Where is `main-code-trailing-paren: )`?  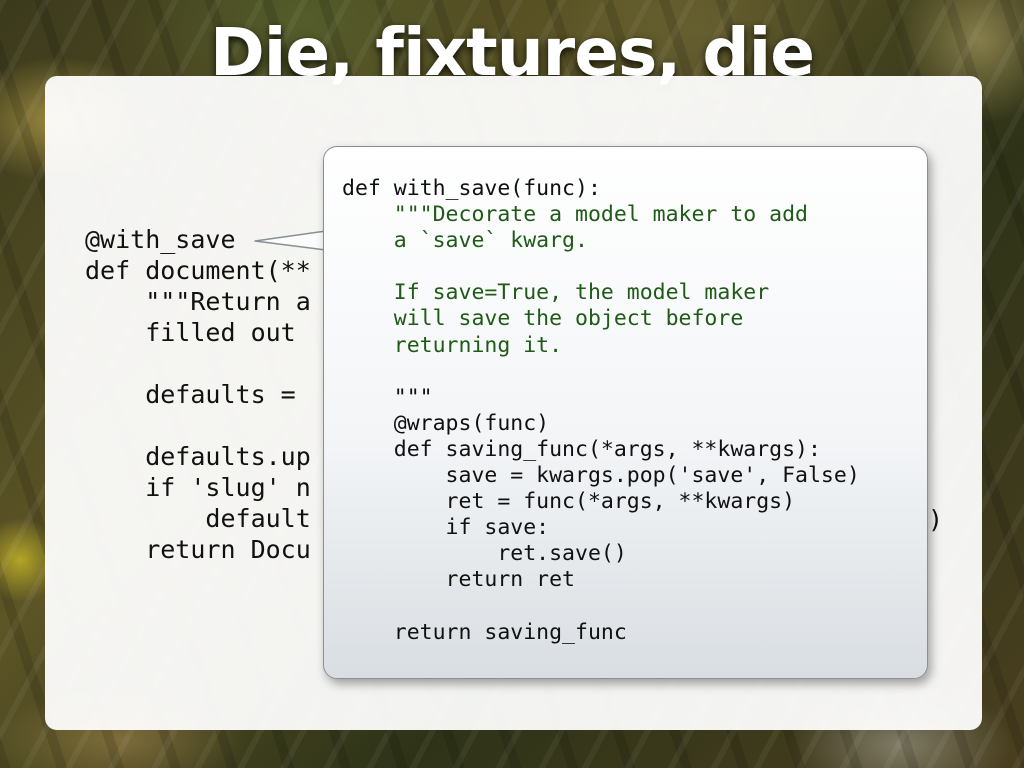 main-code-trailing-paren: ) is located at coordinates (936, 519).